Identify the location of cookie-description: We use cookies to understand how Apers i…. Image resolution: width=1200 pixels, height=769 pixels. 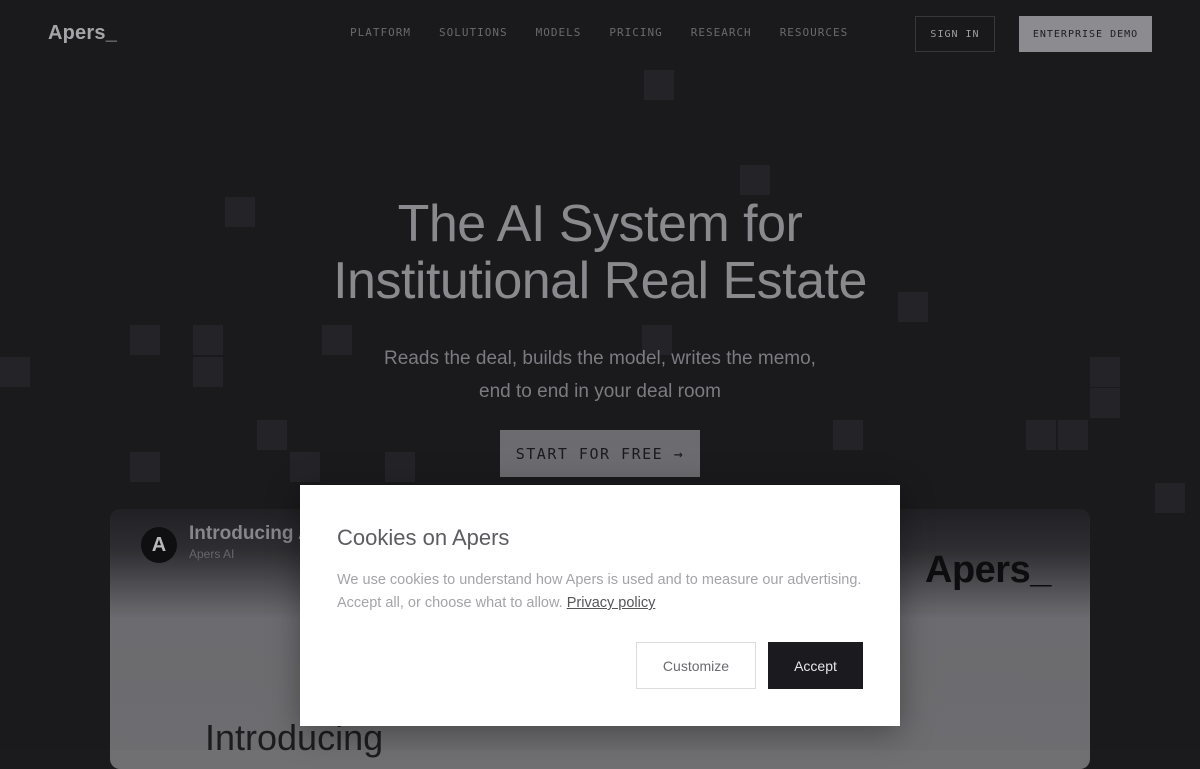
(602, 592).